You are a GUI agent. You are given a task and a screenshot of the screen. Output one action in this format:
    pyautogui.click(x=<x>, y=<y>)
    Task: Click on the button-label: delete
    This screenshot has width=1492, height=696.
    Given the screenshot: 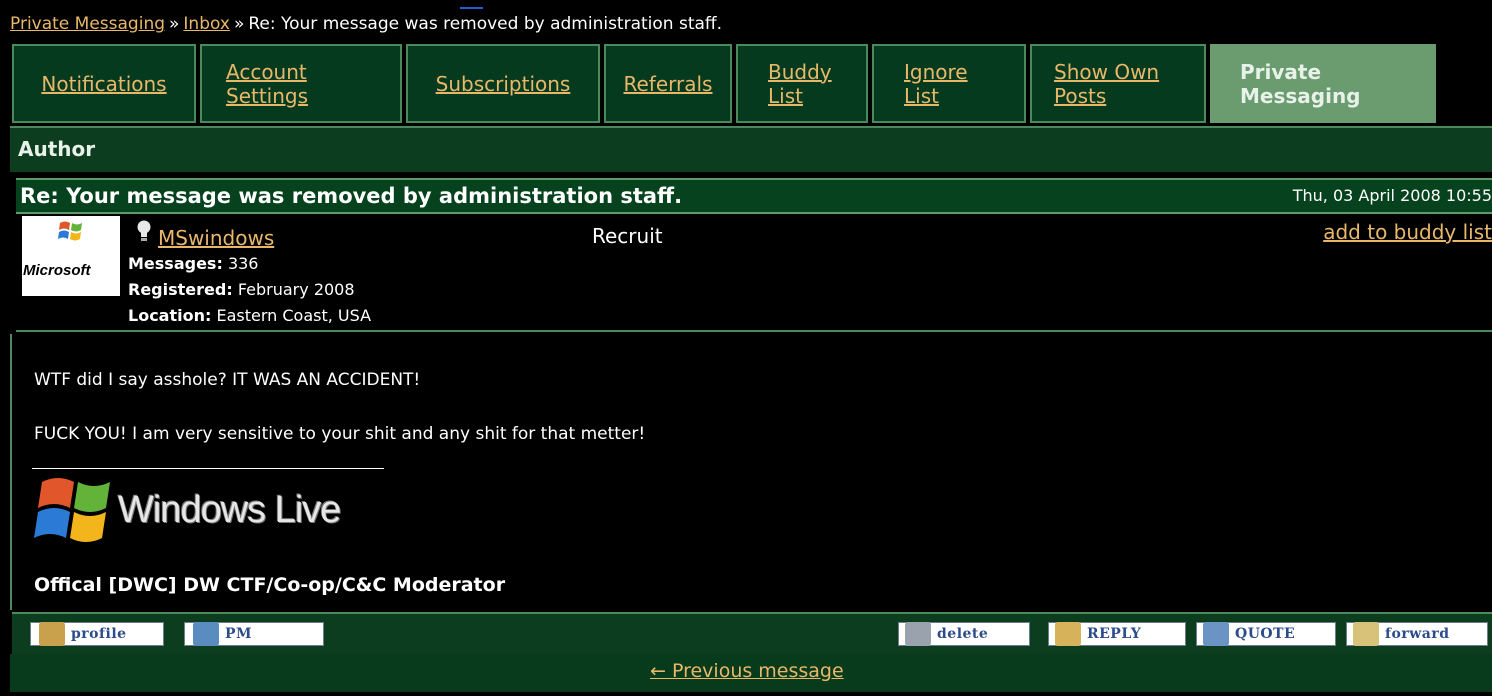 What is the action you would take?
    pyautogui.click(x=963, y=634)
    